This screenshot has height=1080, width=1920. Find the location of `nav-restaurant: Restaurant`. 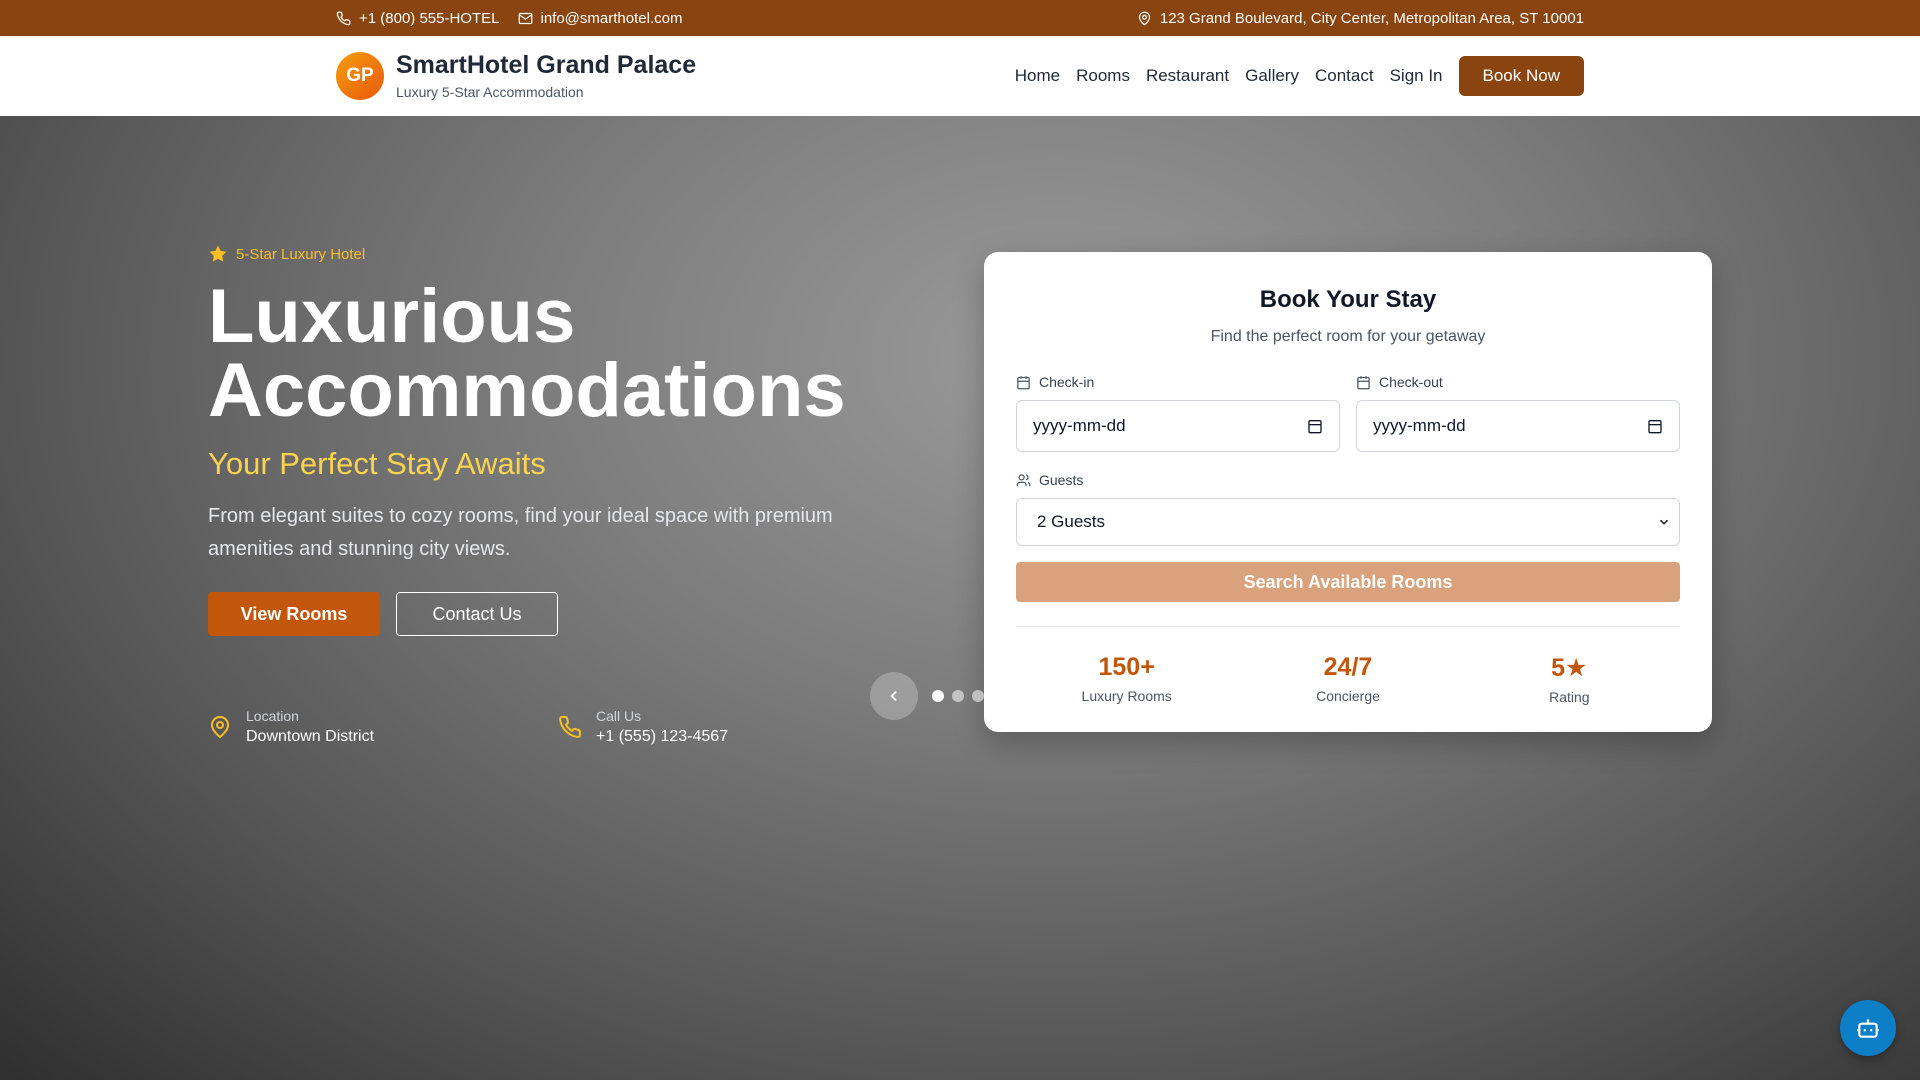

nav-restaurant: Restaurant is located at coordinates (1187, 76).